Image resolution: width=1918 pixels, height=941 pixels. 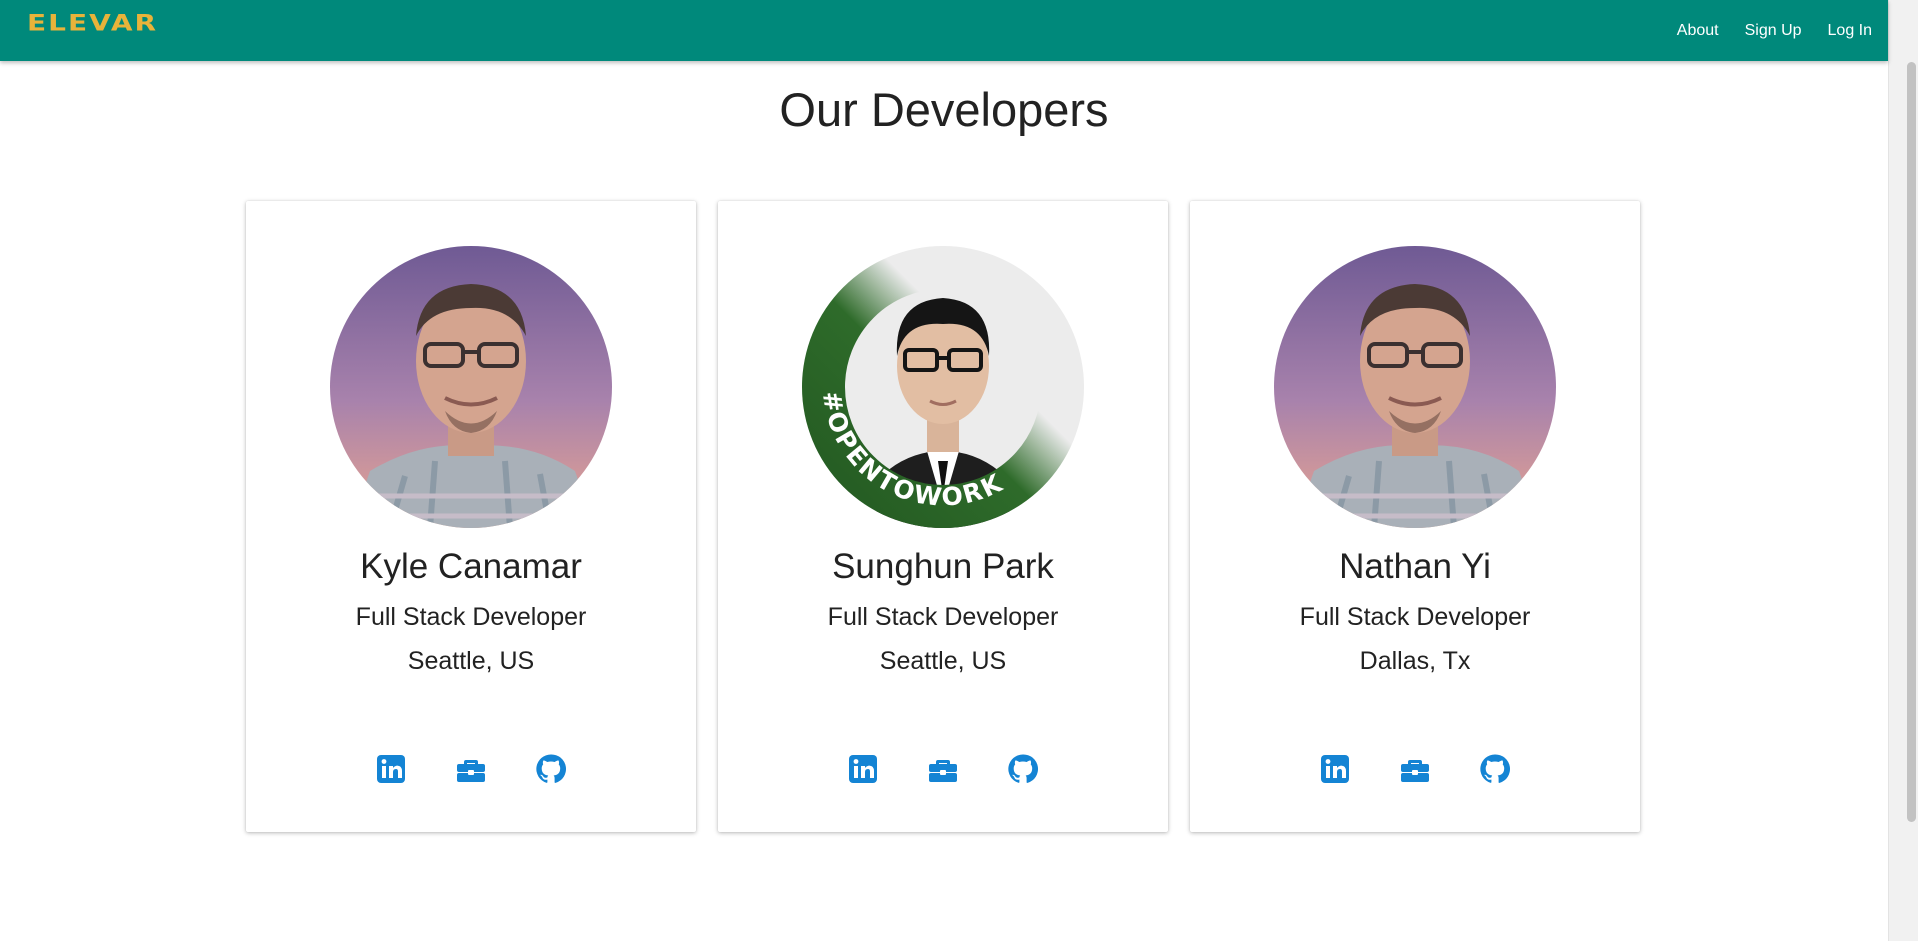 What do you see at coordinates (1698, 31) in the screenshot?
I see `nav-about-link: About` at bounding box center [1698, 31].